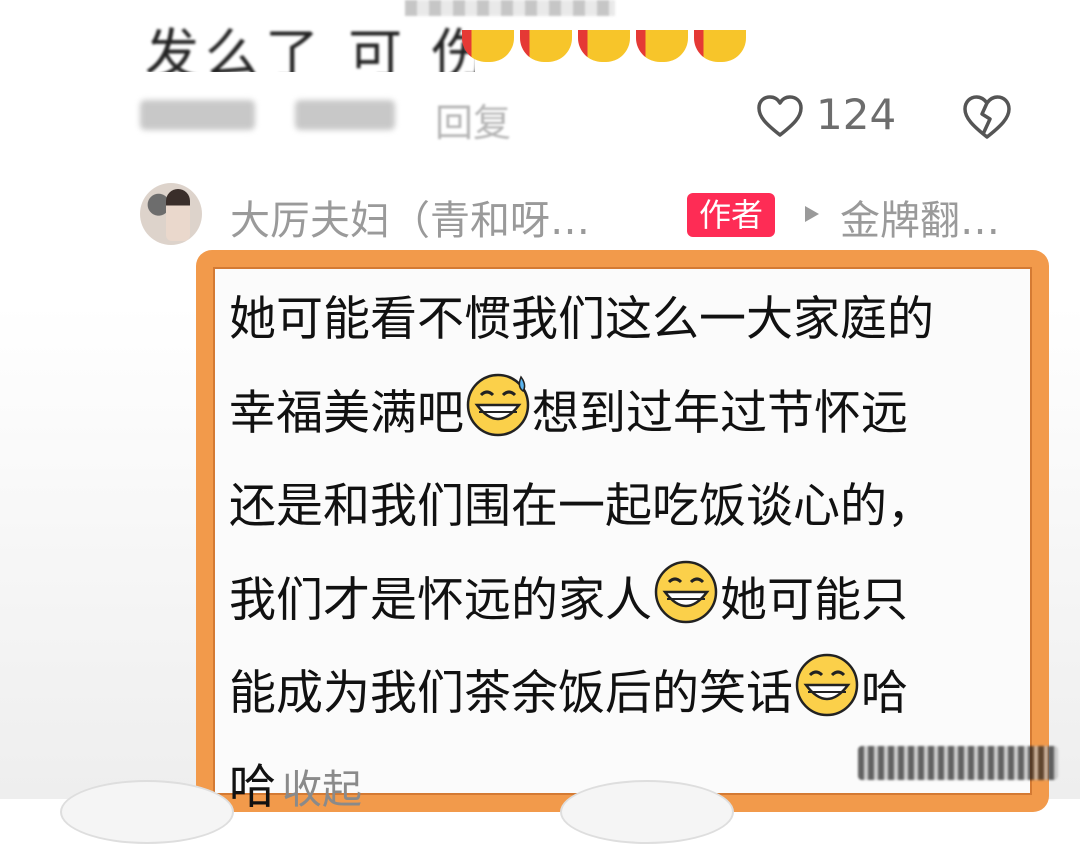  I want to click on comment-line: 我们才是怀远的家人 她可能只, so click(619, 601).